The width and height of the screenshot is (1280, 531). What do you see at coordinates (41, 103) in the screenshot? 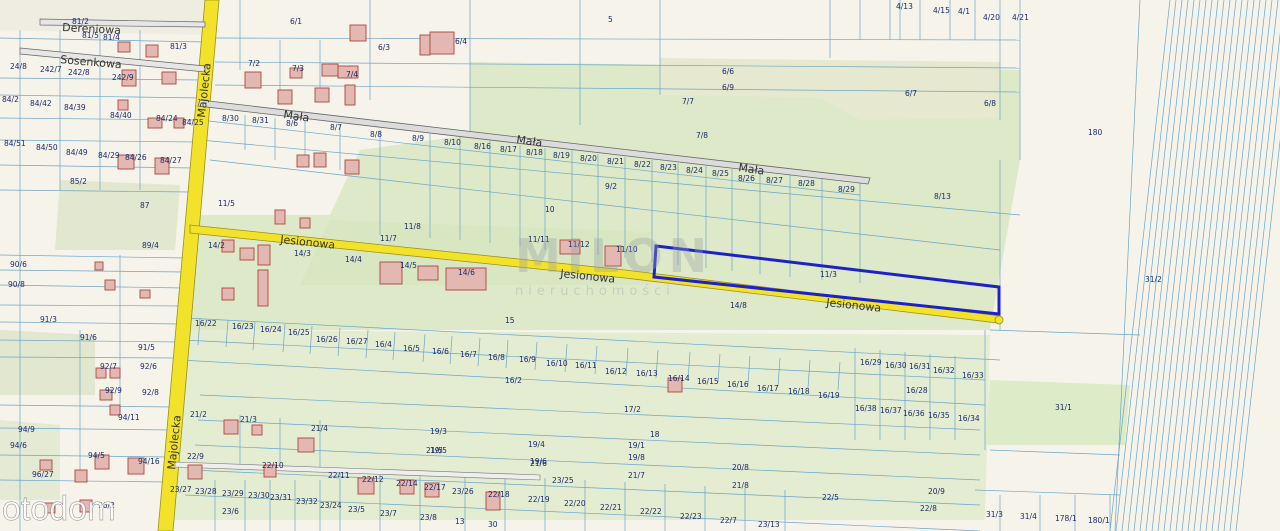
I see `parcel-label: 84/42` at bounding box center [41, 103].